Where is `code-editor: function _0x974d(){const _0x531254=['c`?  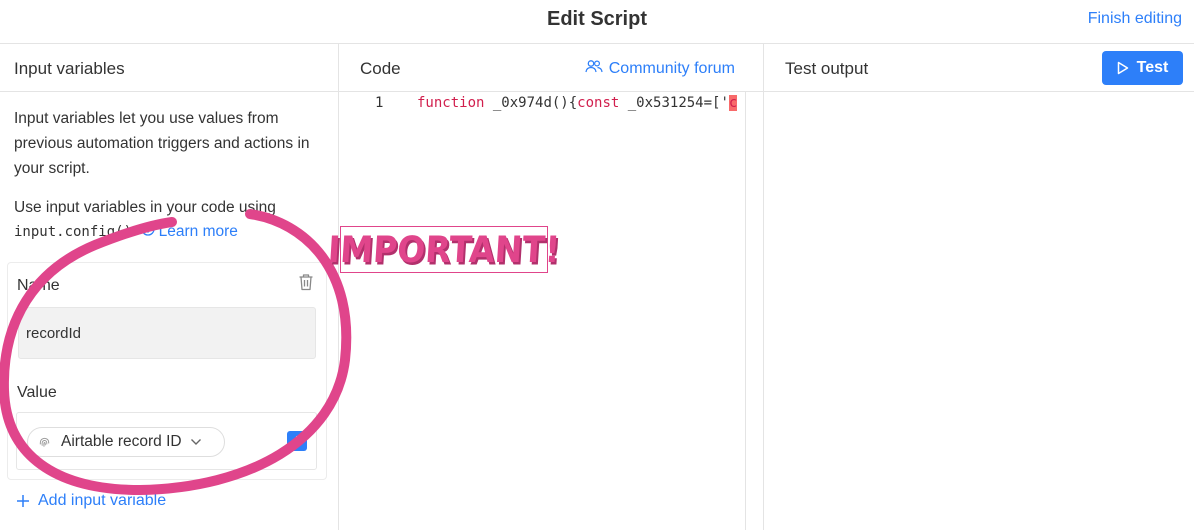 code-editor: function _0x974d(){const _0x531254=['c is located at coordinates (589, 103).